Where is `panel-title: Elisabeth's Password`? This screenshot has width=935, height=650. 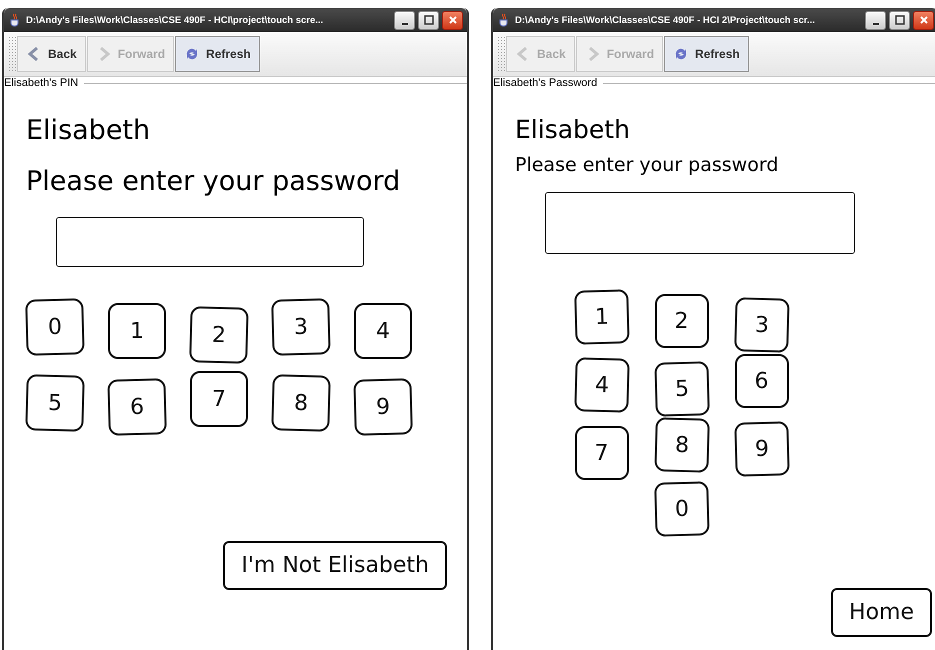
panel-title: Elisabeth's Password is located at coordinates (545, 83).